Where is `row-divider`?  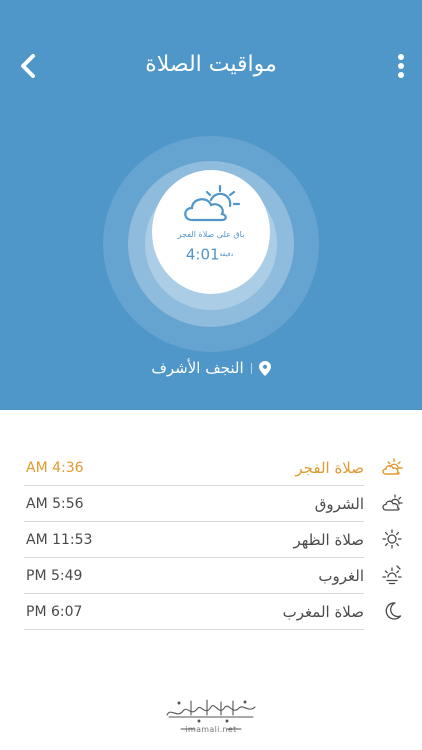
row-divider is located at coordinates (194, 629).